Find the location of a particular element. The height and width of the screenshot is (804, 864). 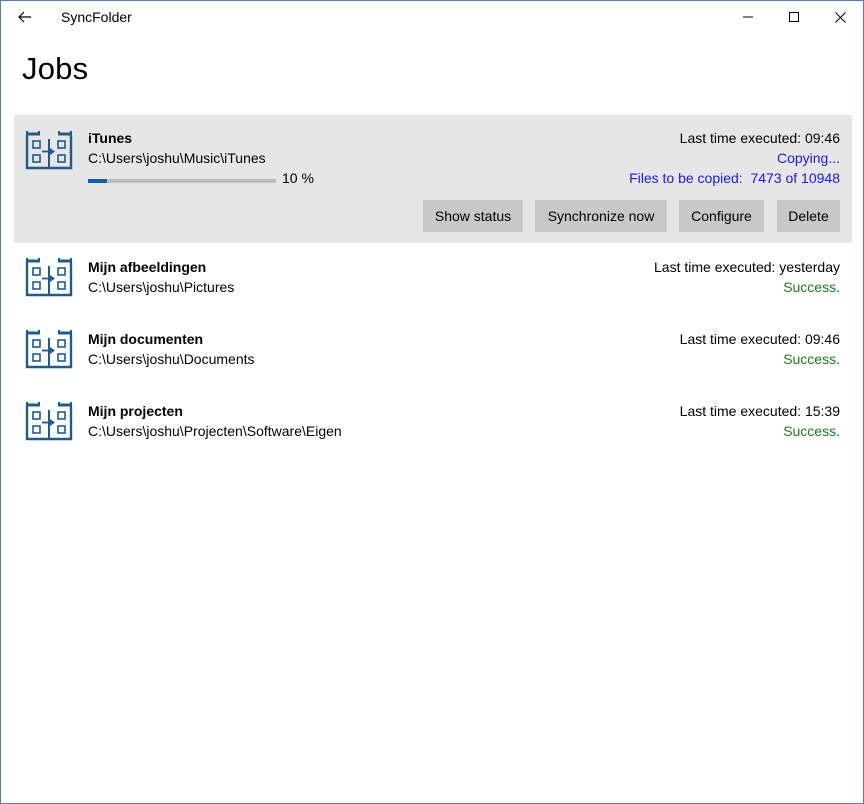

job-path: C:\Users\joshu\Documents is located at coordinates (171, 359).